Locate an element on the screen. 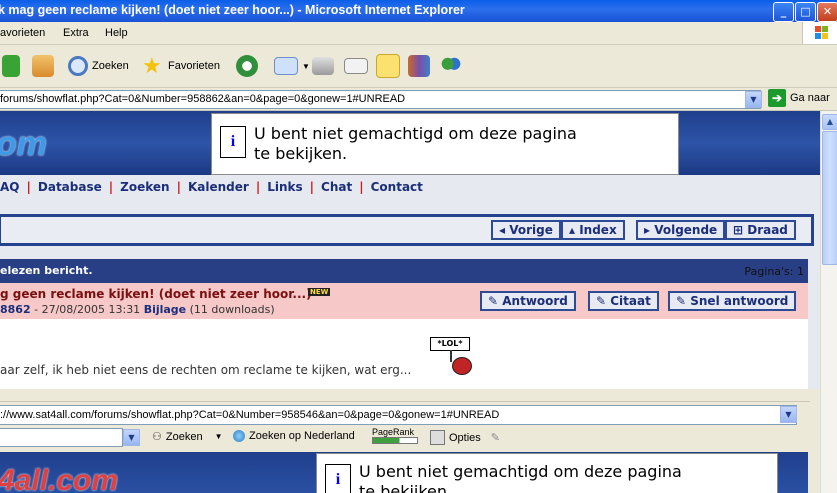 The width and height of the screenshot is (837, 493). pagerank-indicator: PageRank is located at coordinates (395, 435).